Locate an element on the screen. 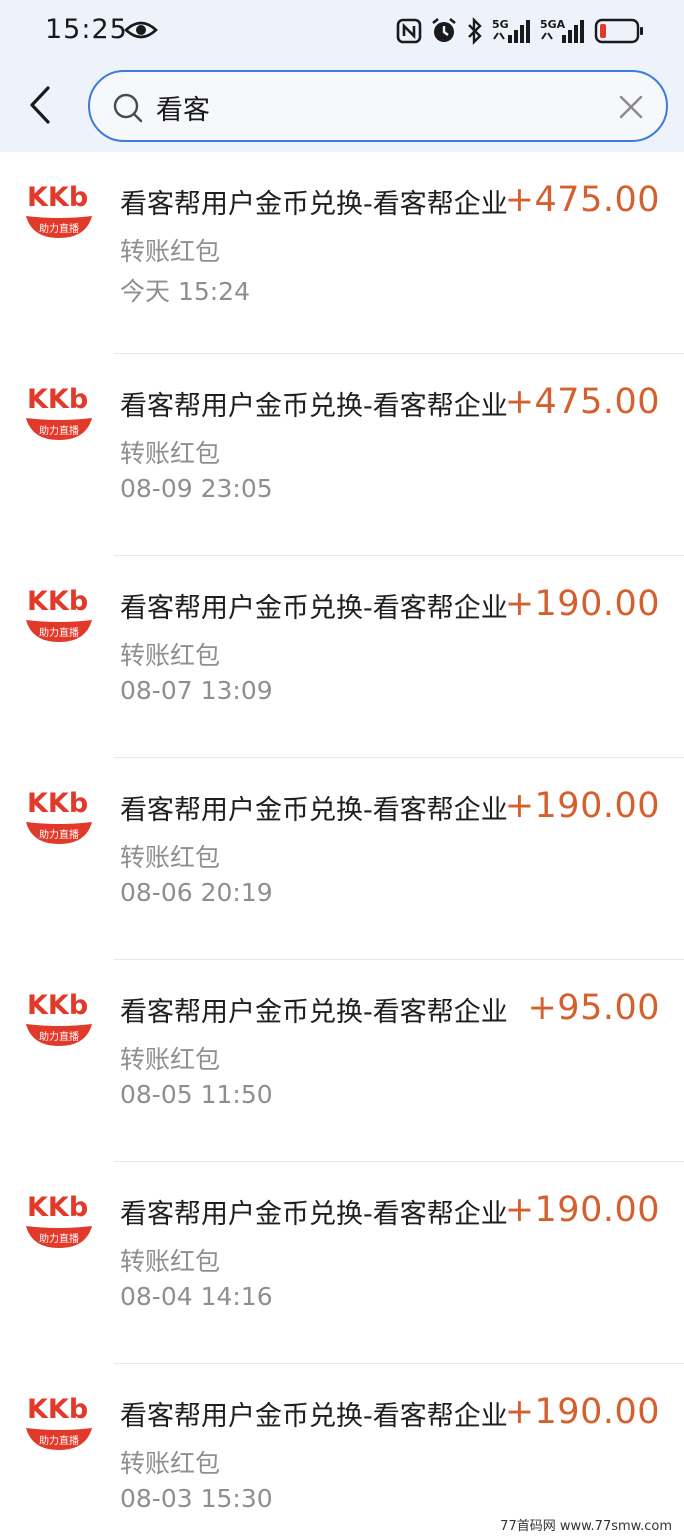  close-icon is located at coordinates (631, 107).